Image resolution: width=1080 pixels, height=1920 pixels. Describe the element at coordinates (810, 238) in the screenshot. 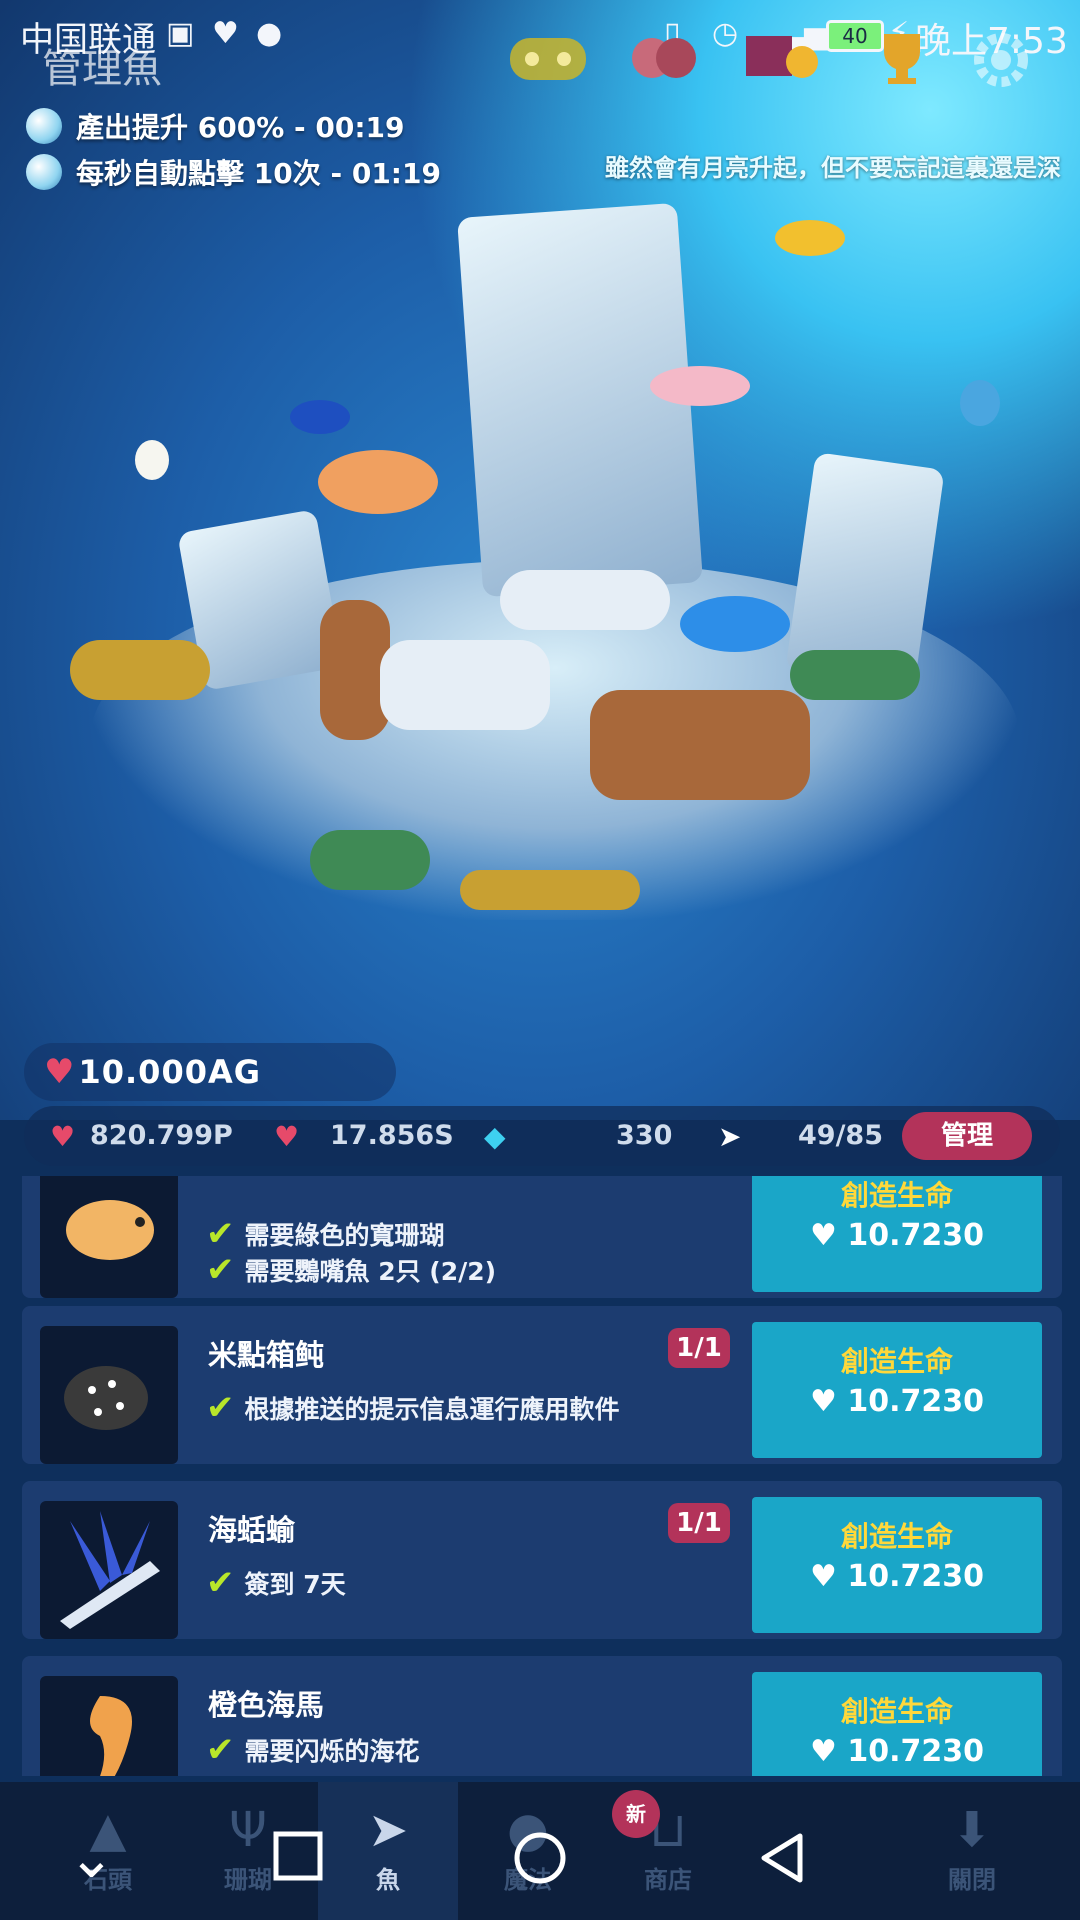

I see `fish-yellow` at that location.